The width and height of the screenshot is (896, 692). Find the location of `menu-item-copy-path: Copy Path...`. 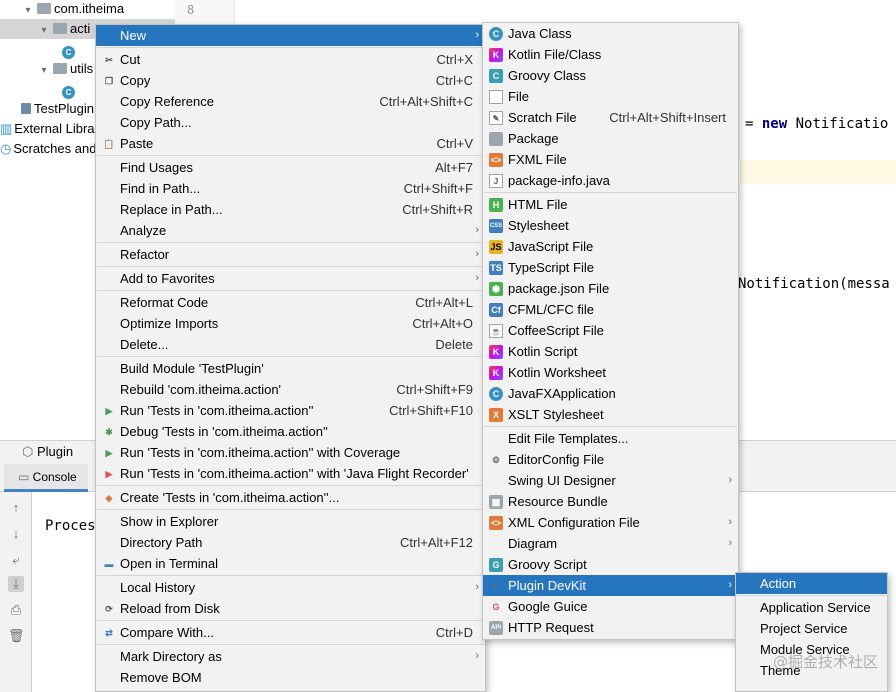

menu-item-copy-path: Copy Path... is located at coordinates (290, 122).